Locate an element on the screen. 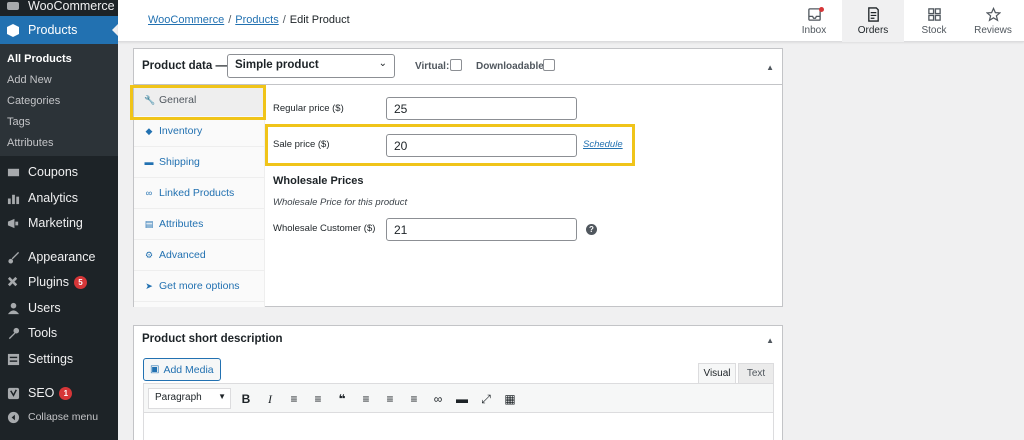 The width and height of the screenshot is (1024, 440). seo-notification-badge: 1 is located at coordinates (66, 393).